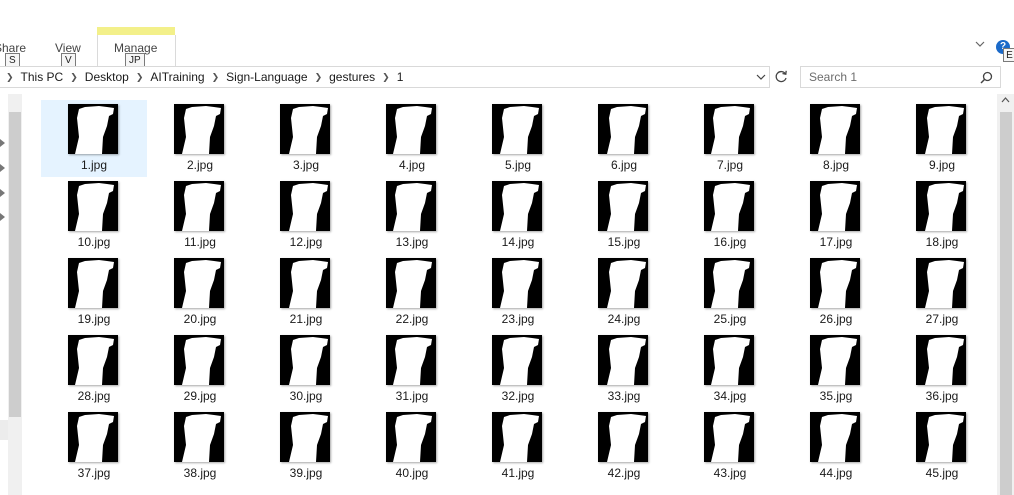  Describe the element at coordinates (1006, 303) in the screenshot. I see `content-scrollbar-thumb` at that location.